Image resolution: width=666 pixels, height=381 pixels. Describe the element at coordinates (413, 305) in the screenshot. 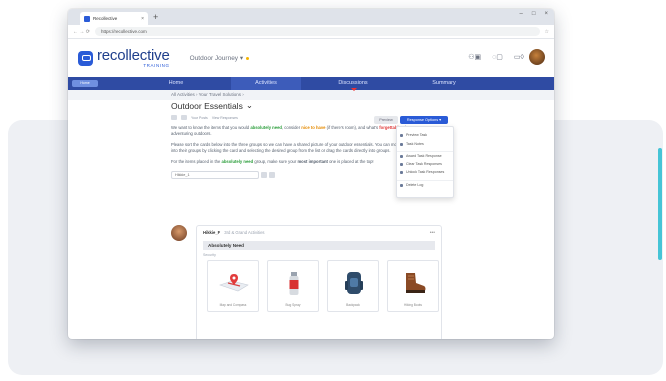

I see `item-label: Hiking Boots` at that location.